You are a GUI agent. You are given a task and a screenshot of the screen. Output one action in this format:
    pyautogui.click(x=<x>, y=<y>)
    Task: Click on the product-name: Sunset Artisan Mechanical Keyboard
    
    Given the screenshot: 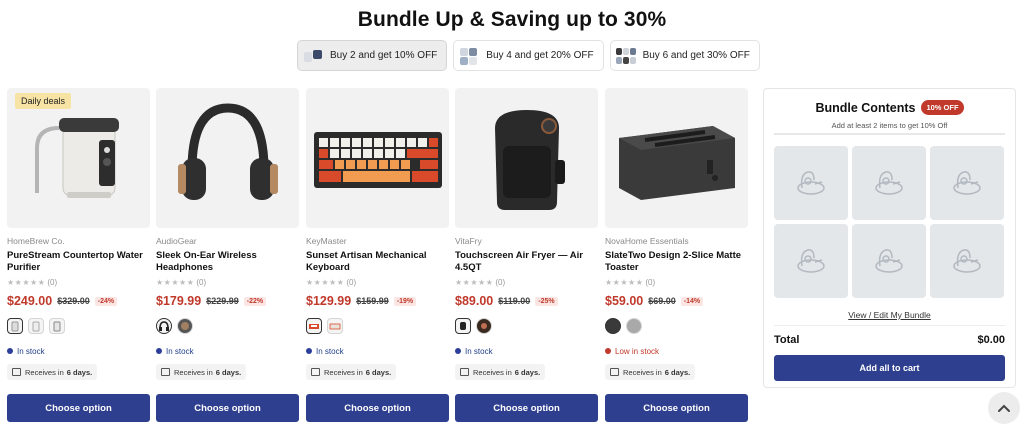 What is the action you would take?
    pyautogui.click(x=377, y=262)
    